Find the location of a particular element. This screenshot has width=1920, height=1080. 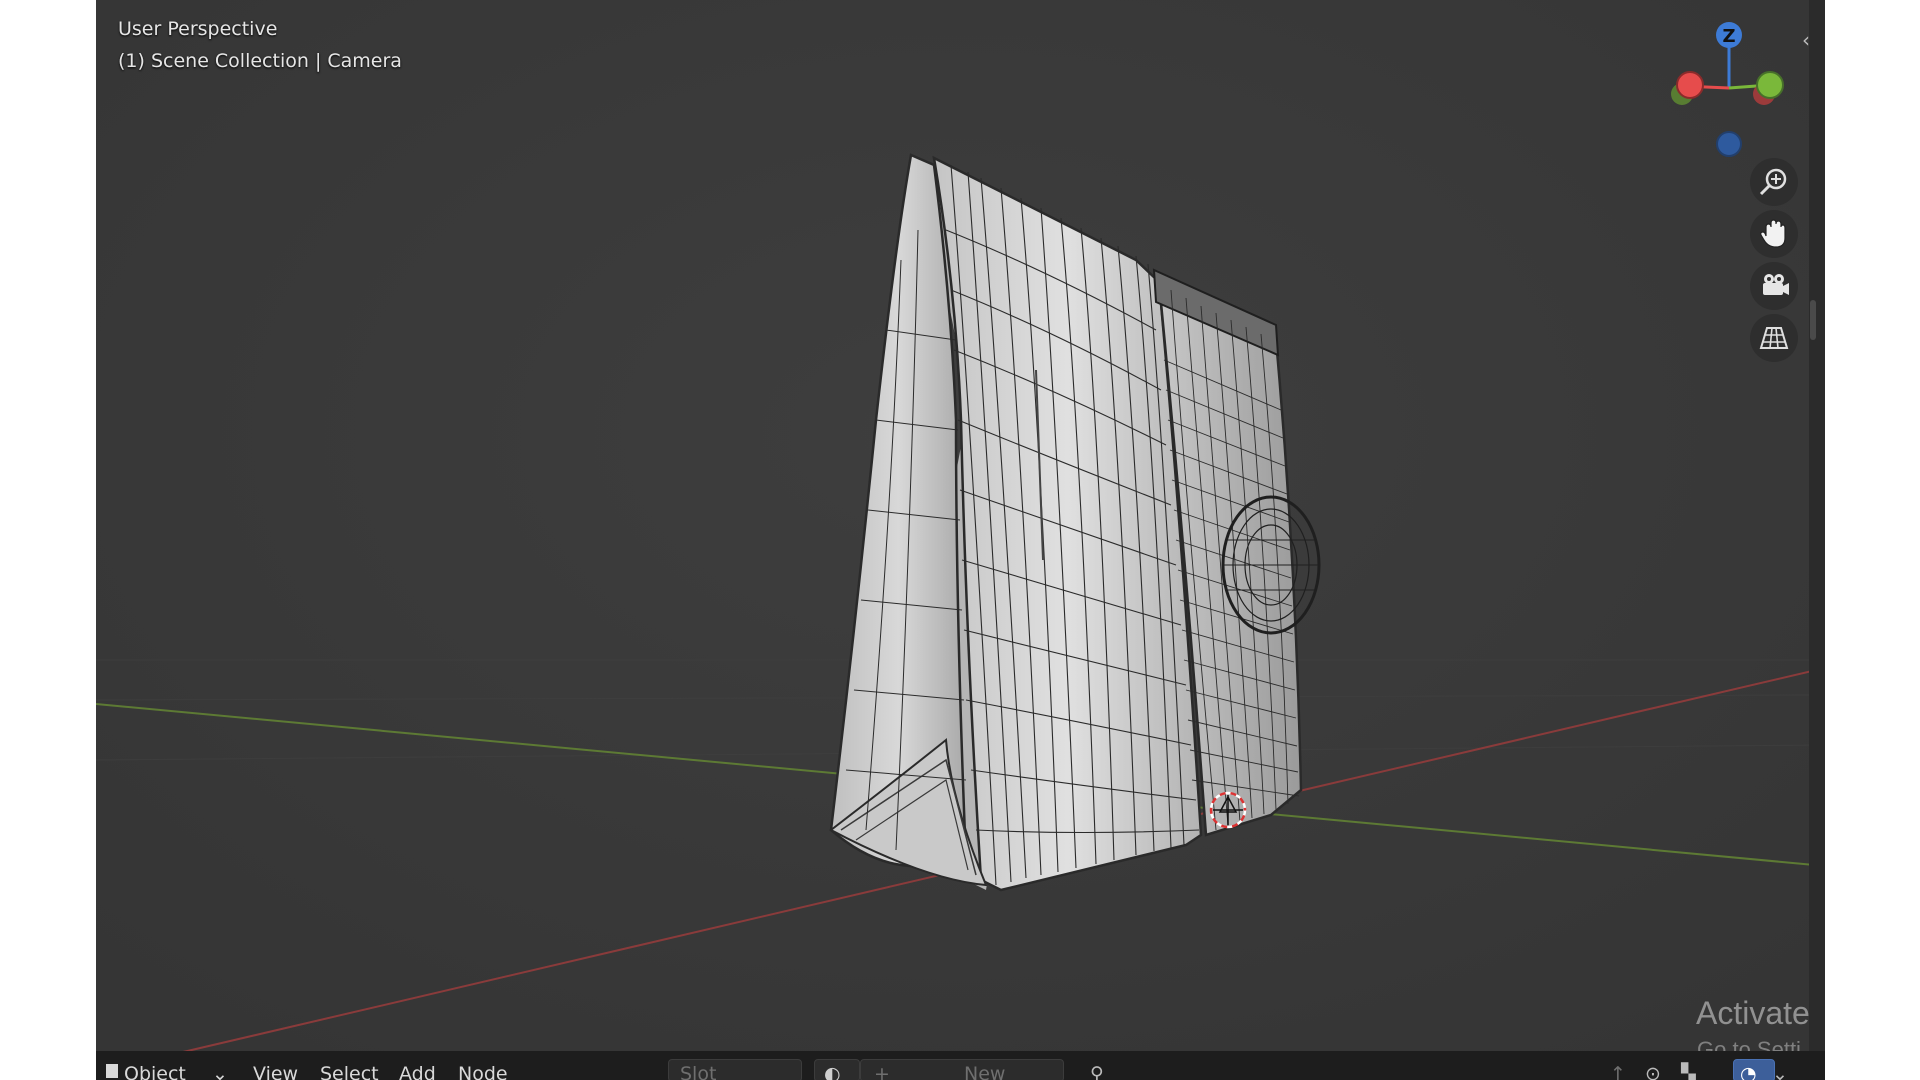

camera-view-button is located at coordinates (1774, 286).